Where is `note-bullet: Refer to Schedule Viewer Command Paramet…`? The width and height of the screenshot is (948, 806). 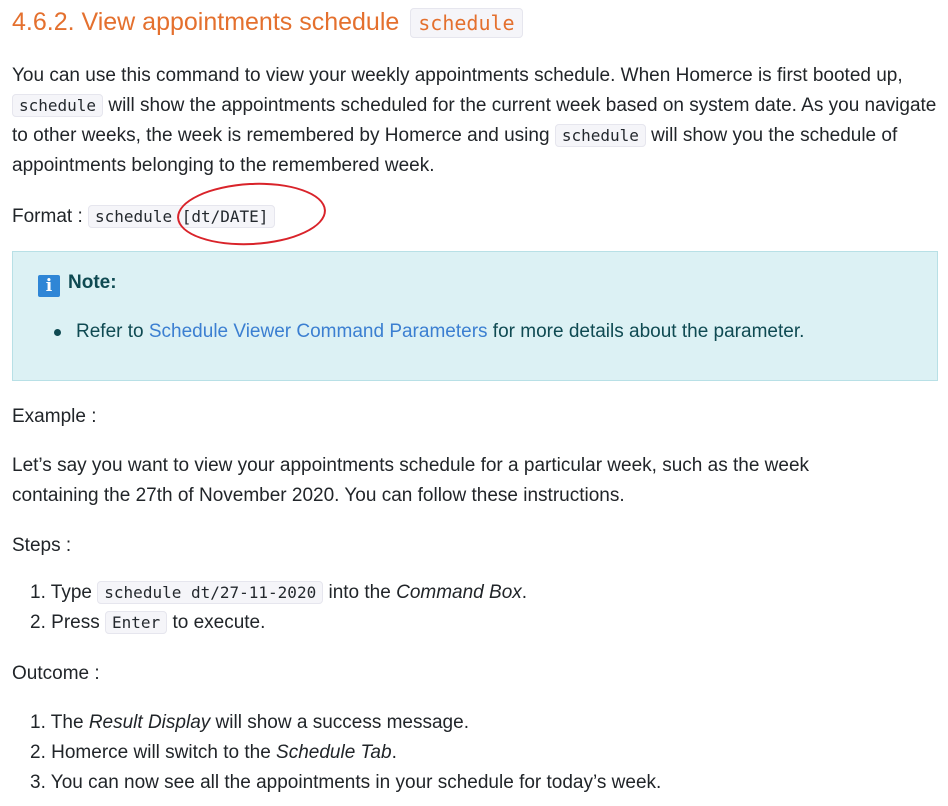
note-bullet: Refer to Schedule Viewer Command Paramet… is located at coordinates (428, 332).